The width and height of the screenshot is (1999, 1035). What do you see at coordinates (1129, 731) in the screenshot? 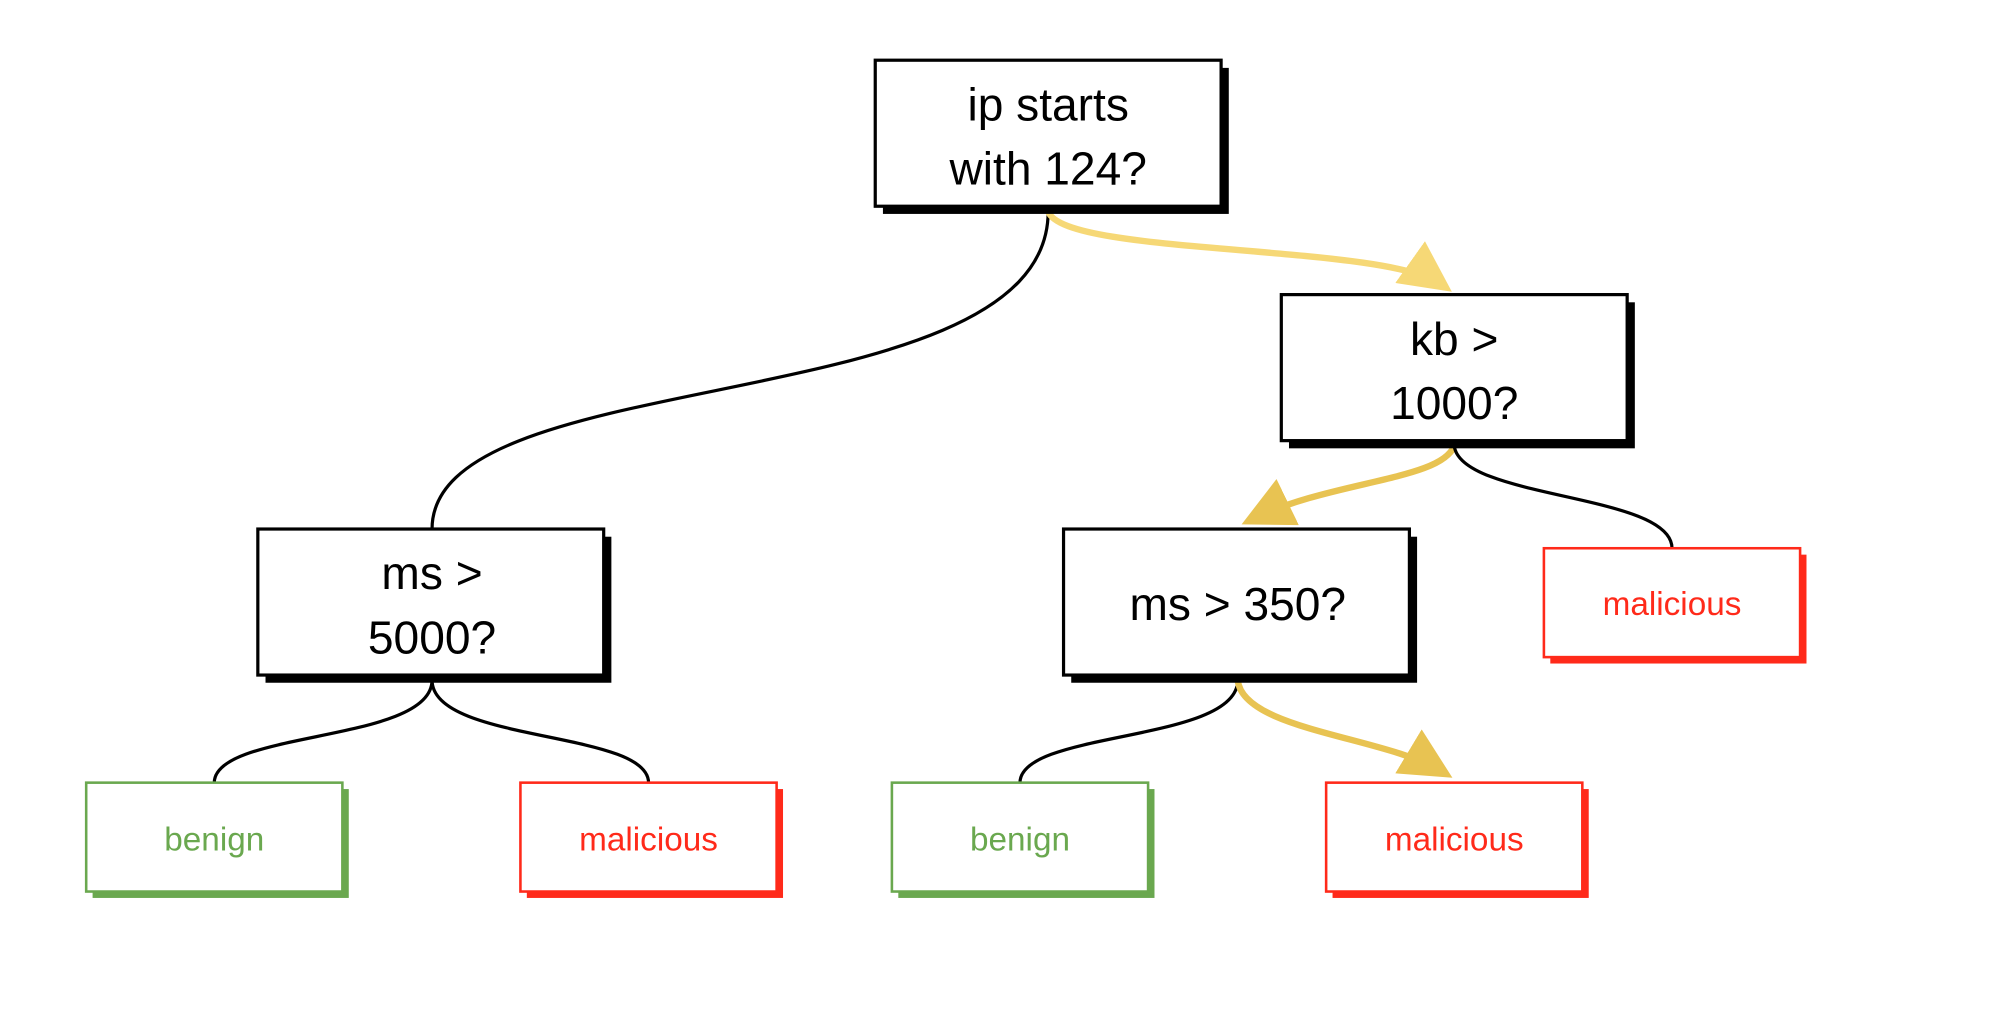
I see `edge-ms350-to-benign` at bounding box center [1129, 731].